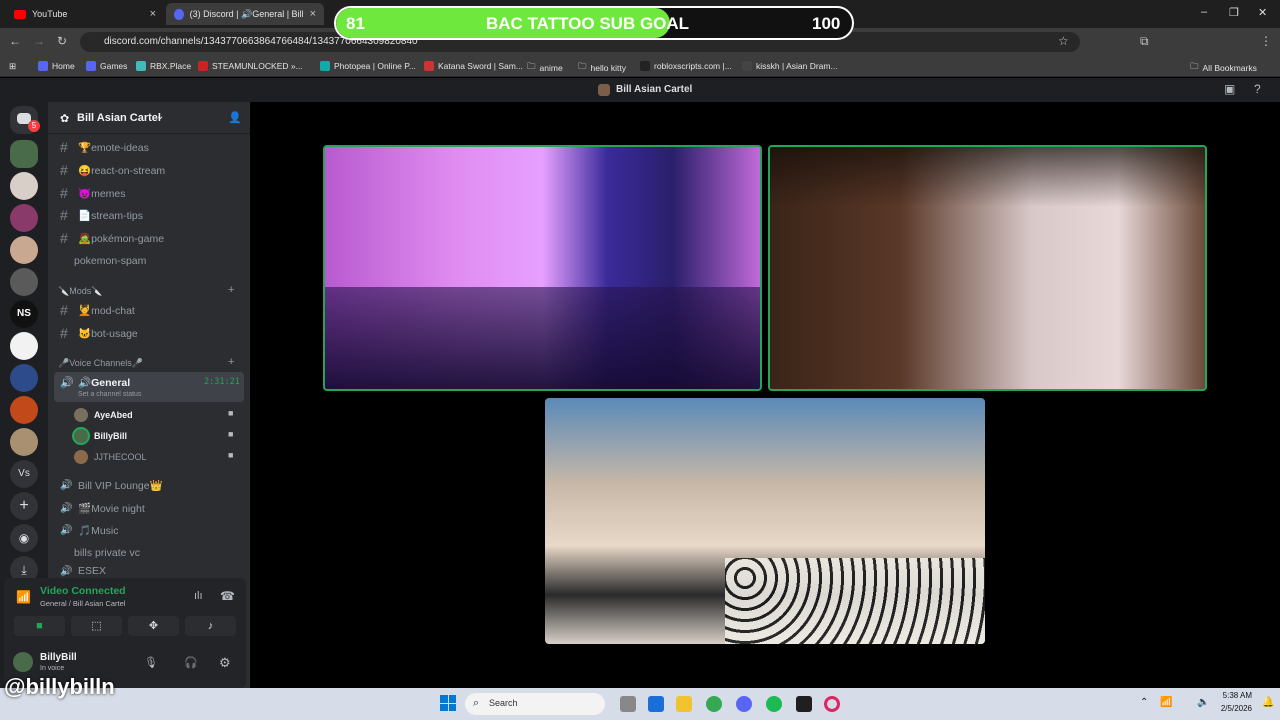  I want to click on headphones-icon: 🎧, so click(191, 662).